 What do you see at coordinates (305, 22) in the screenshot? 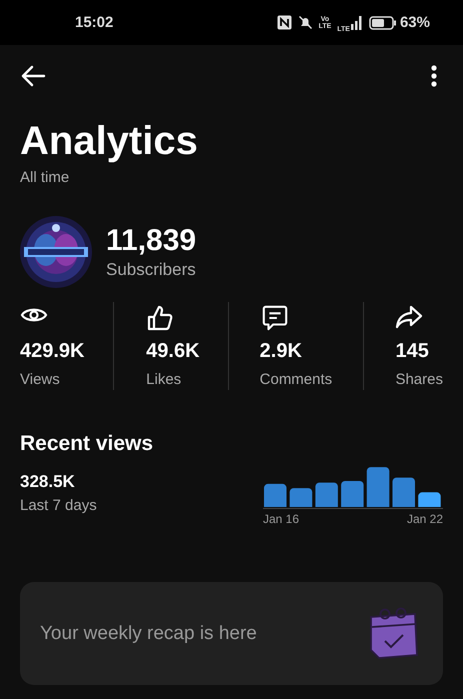
I see `bell-off-icon` at bounding box center [305, 22].